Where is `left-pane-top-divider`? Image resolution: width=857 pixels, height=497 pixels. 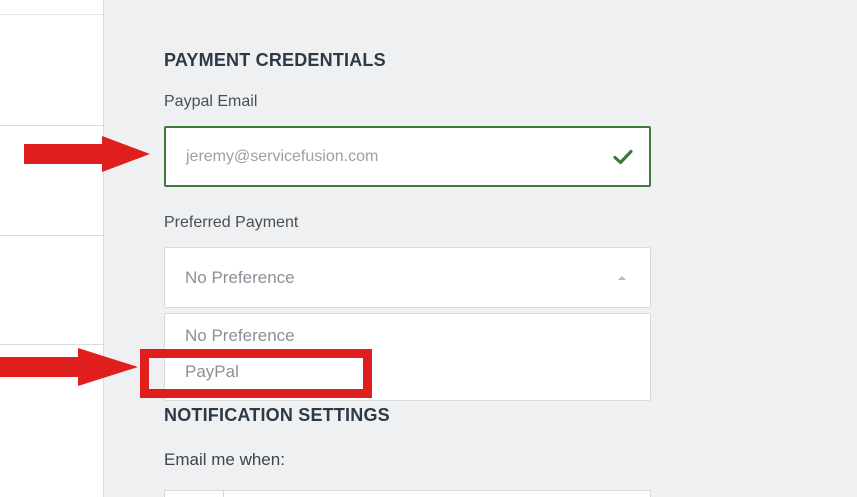 left-pane-top-divider is located at coordinates (52, 14).